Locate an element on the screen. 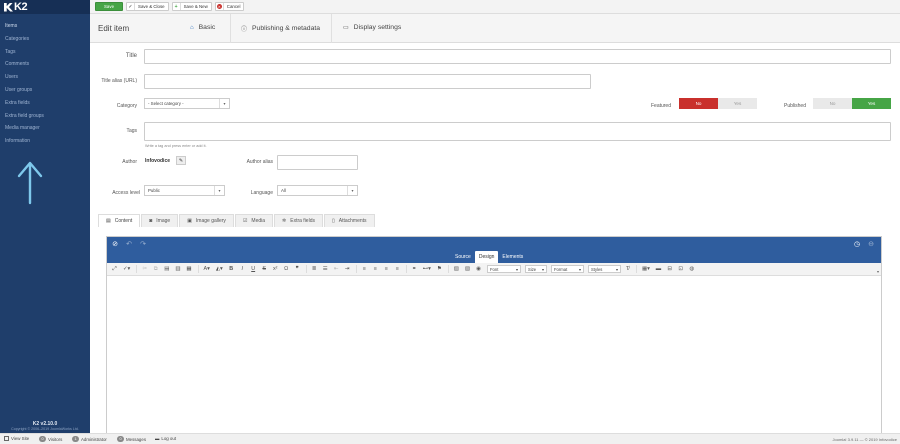  redo-icon: ↷ is located at coordinates (143, 245).